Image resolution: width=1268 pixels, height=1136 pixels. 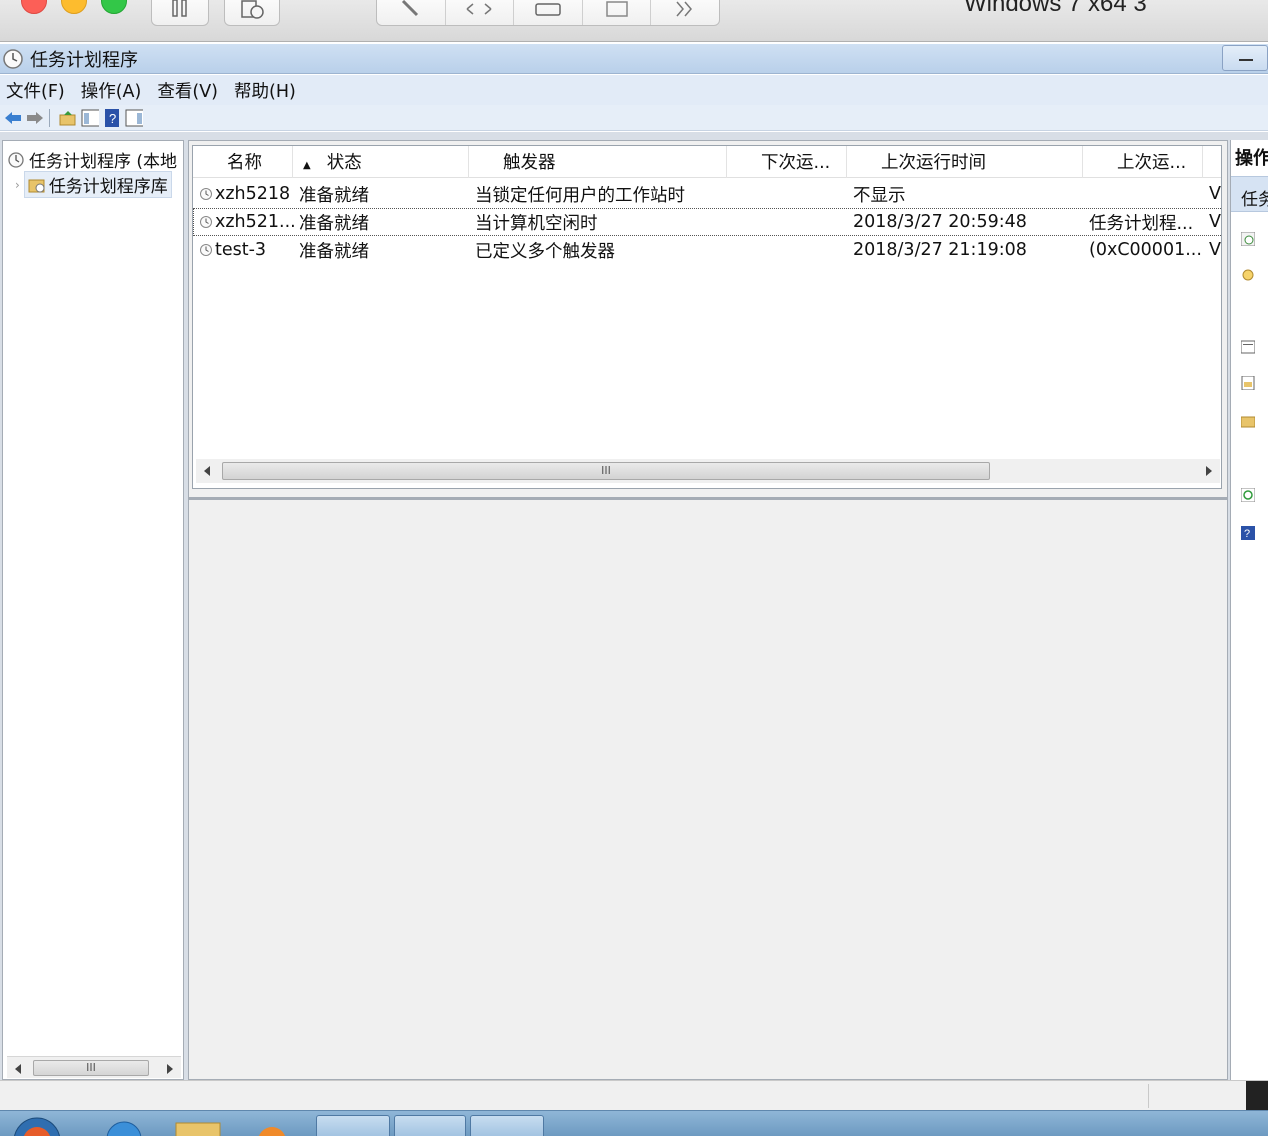 I want to click on refresh-icon, so click(x=1248, y=495).